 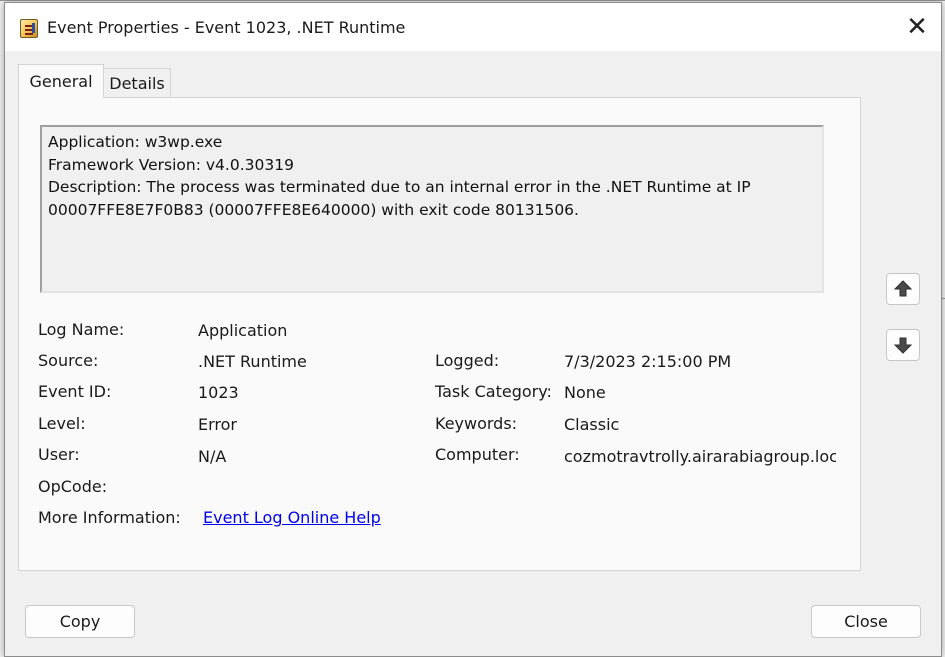 What do you see at coordinates (243, 330) in the screenshot?
I see `log-name-value: Application` at bounding box center [243, 330].